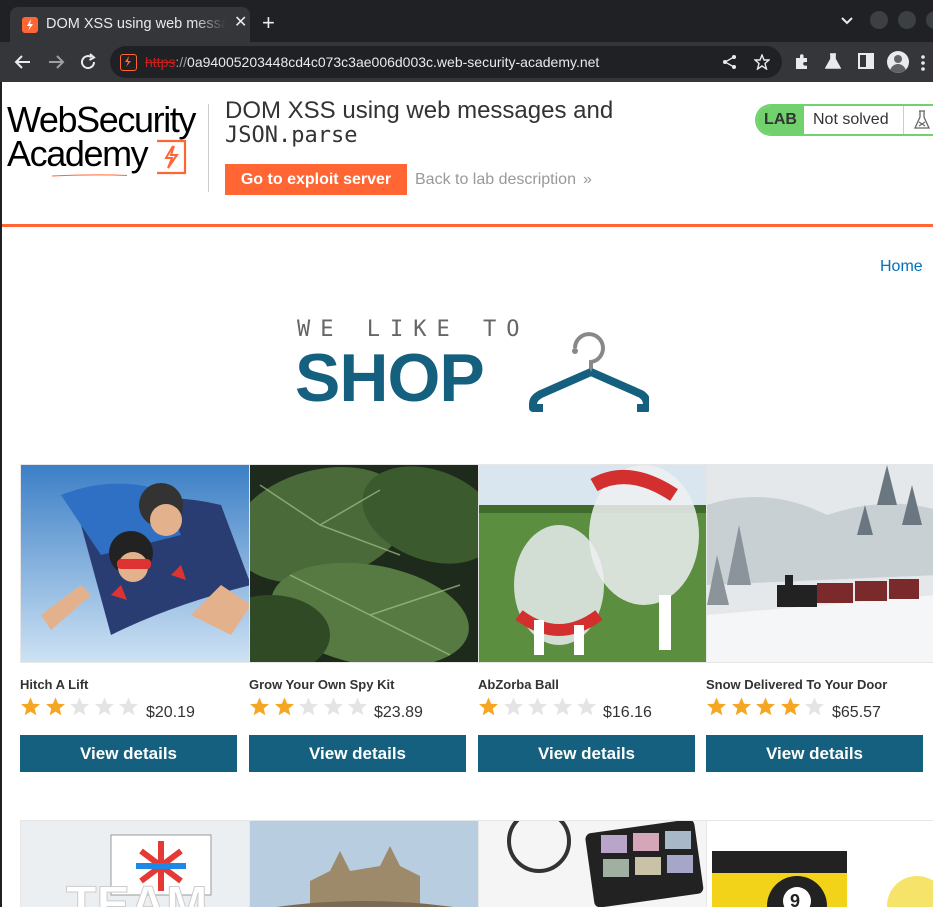 This screenshot has height=907, width=933. I want to click on reload-icon, so click(88, 62).